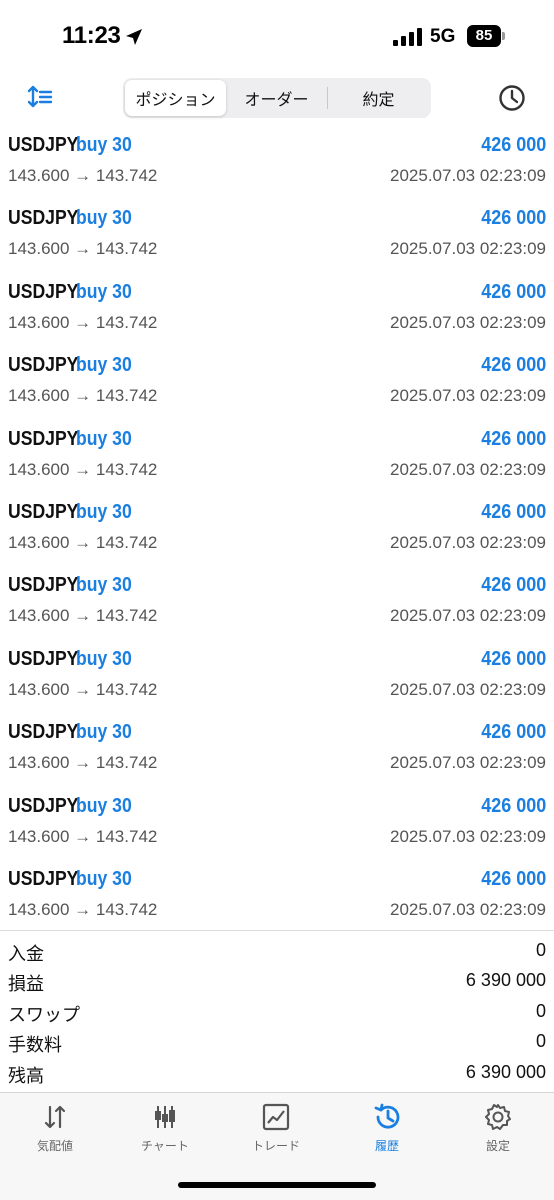  Describe the element at coordinates (387, 1133) in the screenshot. I see `tab-history: 履歴` at that location.